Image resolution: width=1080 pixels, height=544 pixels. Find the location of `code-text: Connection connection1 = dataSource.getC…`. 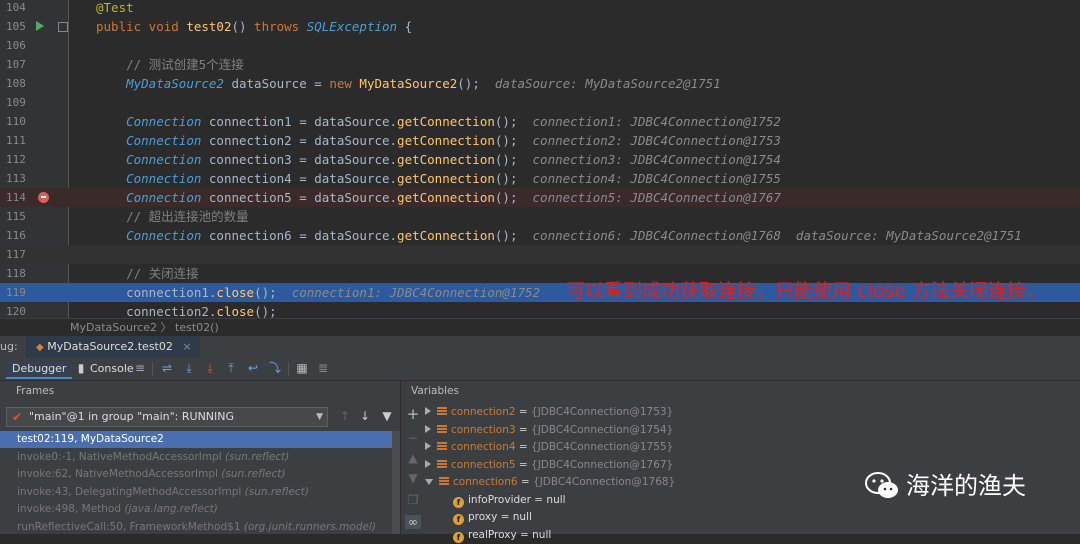

code-text: Connection connection1 = dataSource.getC… is located at coordinates (453, 121).